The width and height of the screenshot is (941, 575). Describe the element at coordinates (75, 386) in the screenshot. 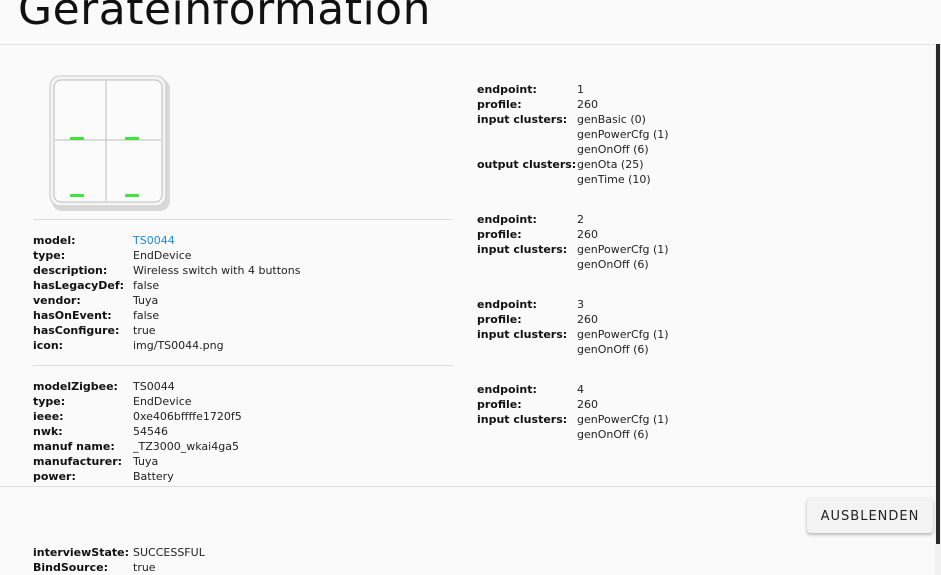

I see `zigbee-info-key: modelZigbee:` at that location.